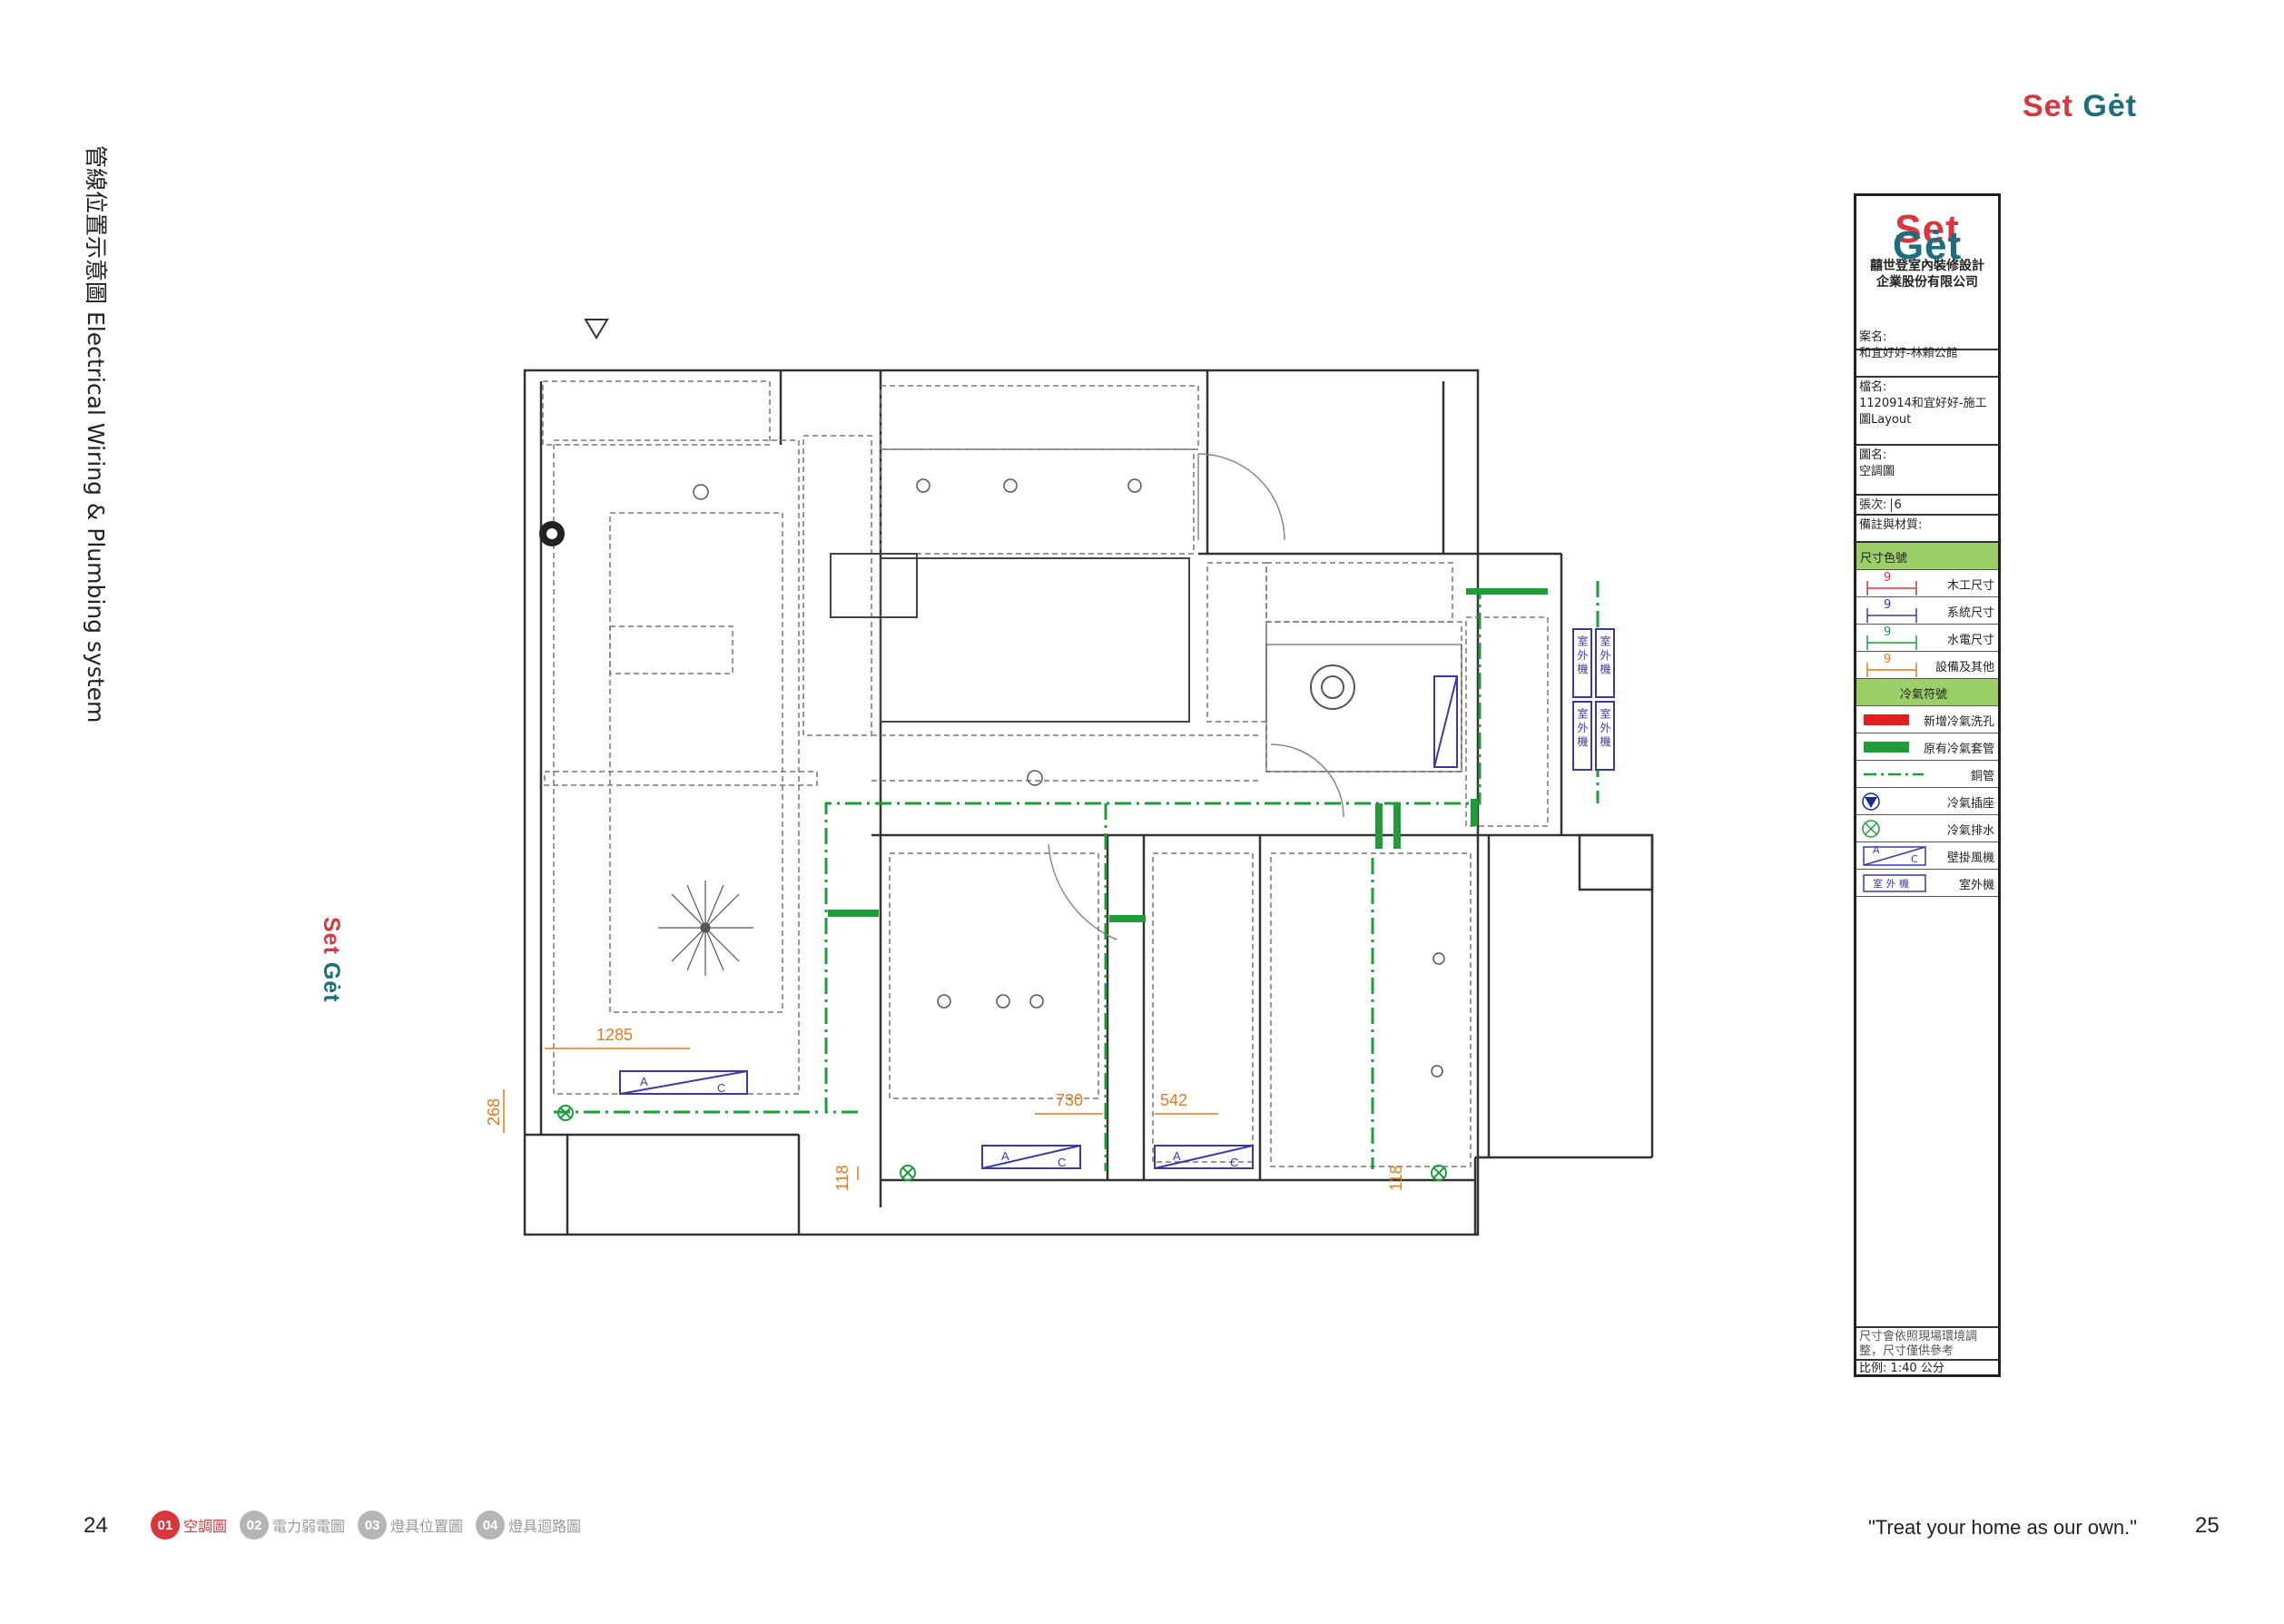  Describe the element at coordinates (1173, 1100) in the screenshot. I see `dim-542: 542` at that location.